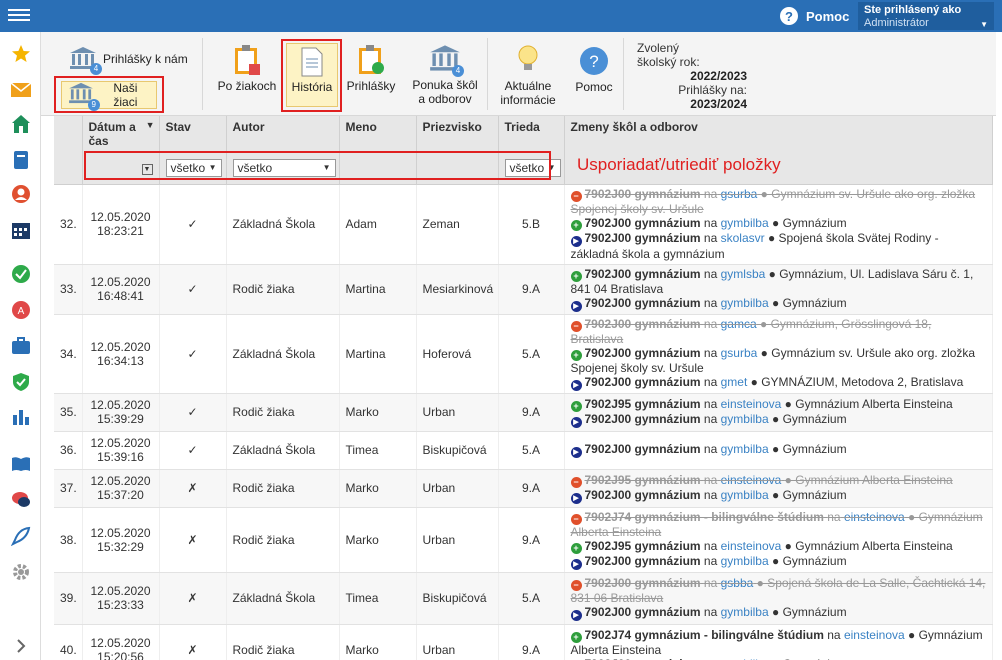 Image resolution: width=1002 pixels, height=660 pixels. I want to click on document-icon, so click(312, 62).